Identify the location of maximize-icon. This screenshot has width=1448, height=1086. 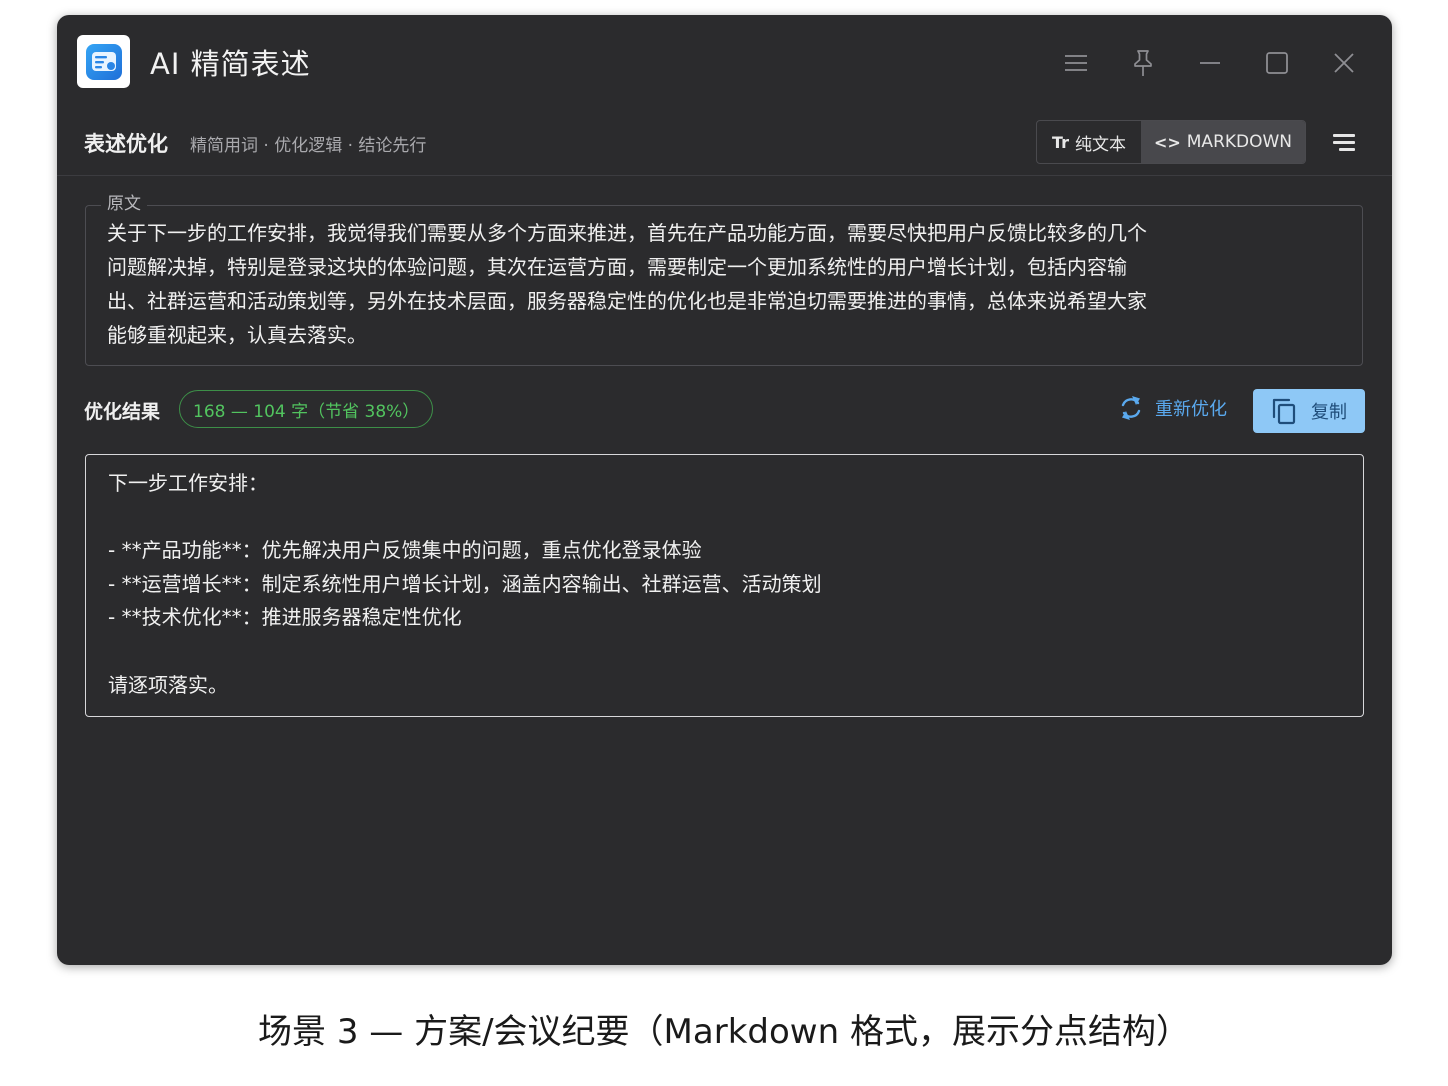
(1277, 63).